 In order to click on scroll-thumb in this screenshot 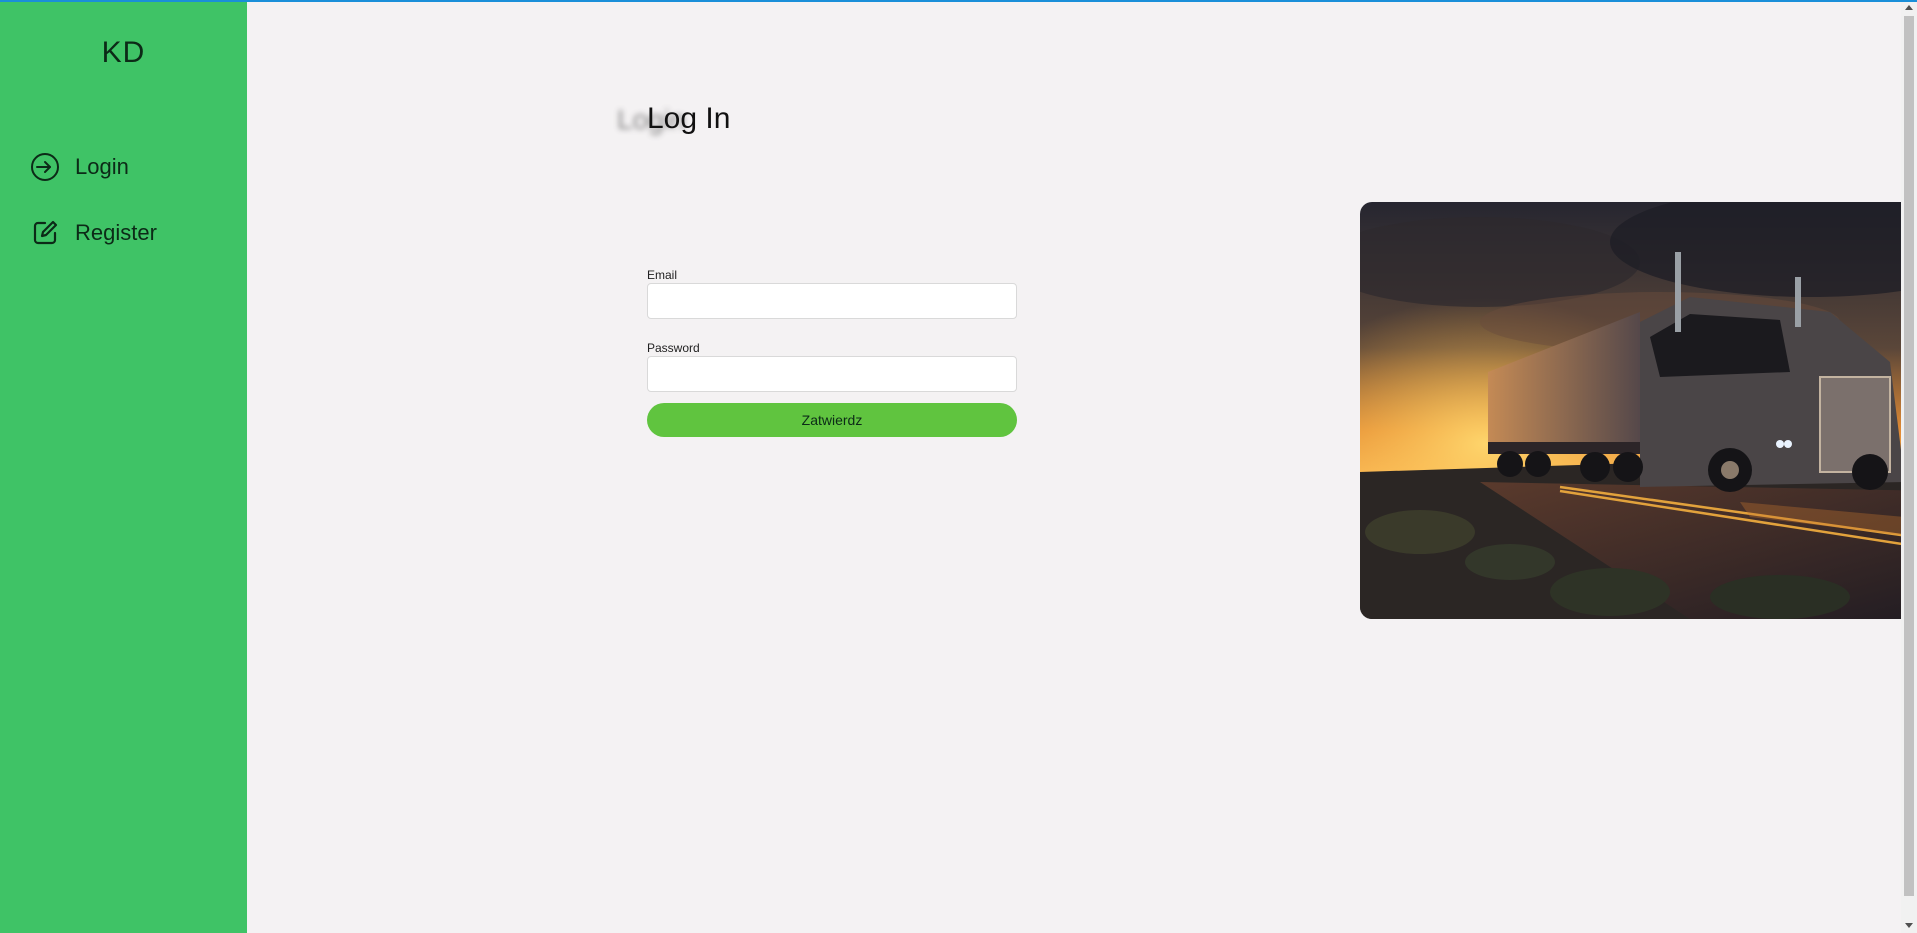, I will do `click(1909, 456)`.